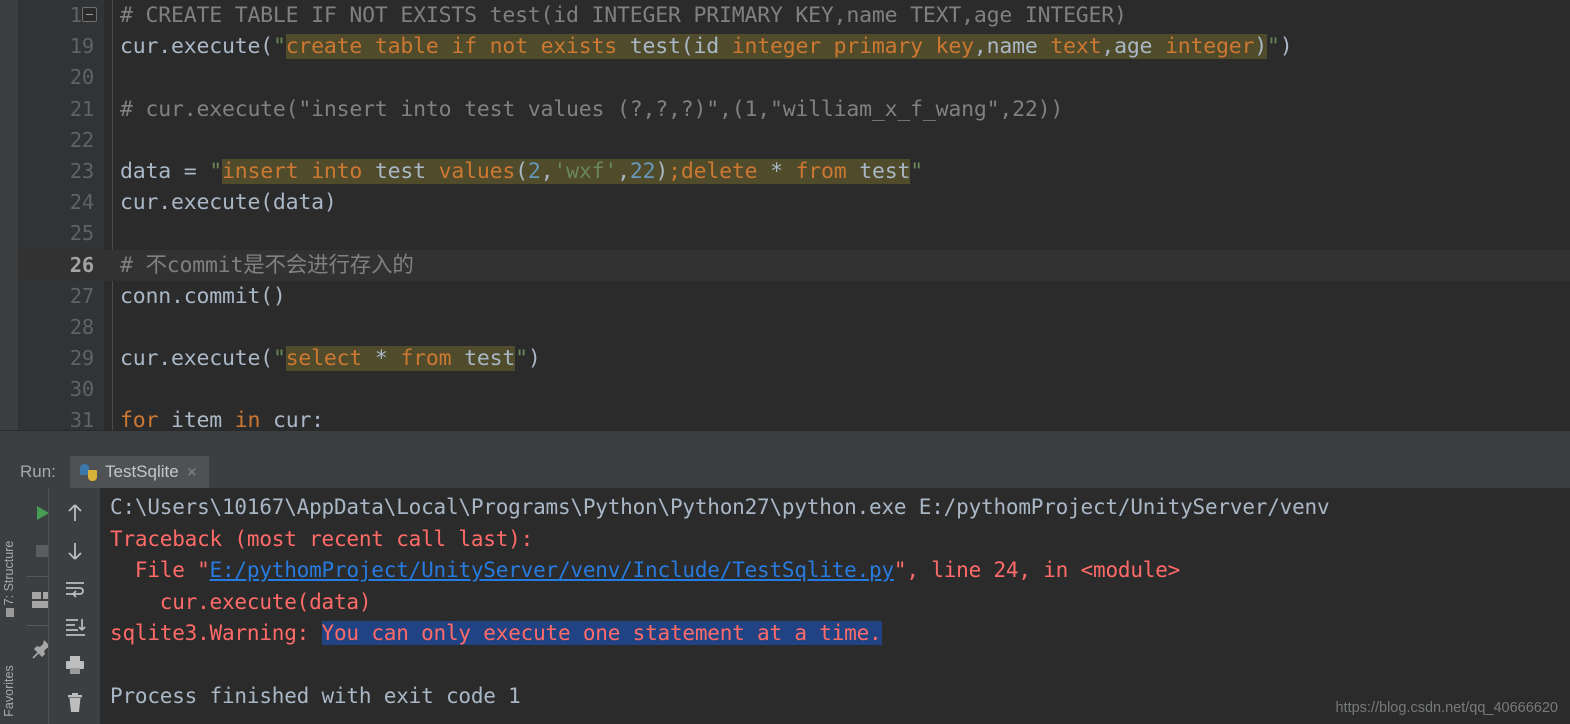 The width and height of the screenshot is (1570, 724). Describe the element at coordinates (253, 419) in the screenshot. I see `code-token: in` at that location.